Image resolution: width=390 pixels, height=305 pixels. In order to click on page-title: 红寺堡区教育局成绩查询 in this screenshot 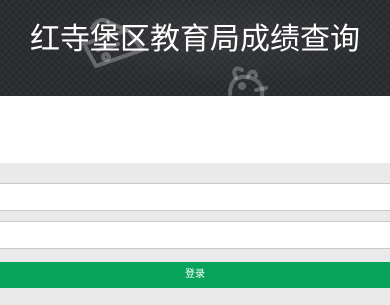, I will do `click(195, 39)`.